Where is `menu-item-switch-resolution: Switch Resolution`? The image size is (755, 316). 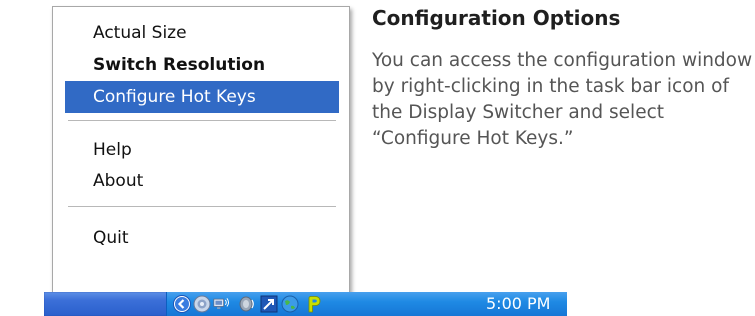 menu-item-switch-resolution: Switch Resolution is located at coordinates (202, 65).